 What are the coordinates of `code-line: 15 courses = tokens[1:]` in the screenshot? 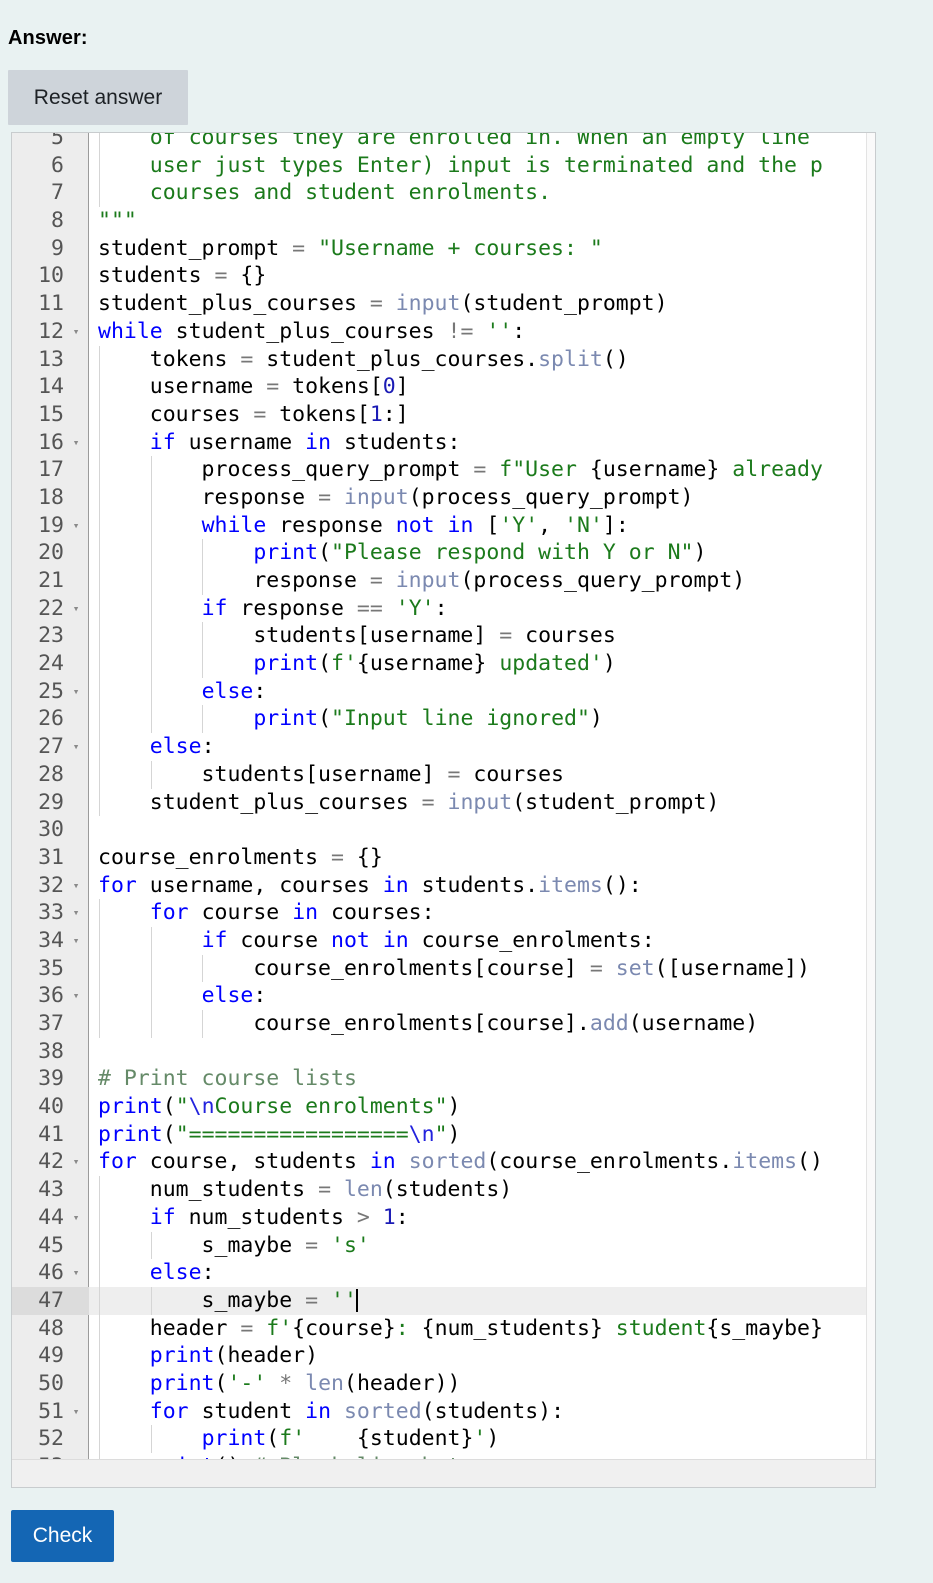 It's located at (443, 414).